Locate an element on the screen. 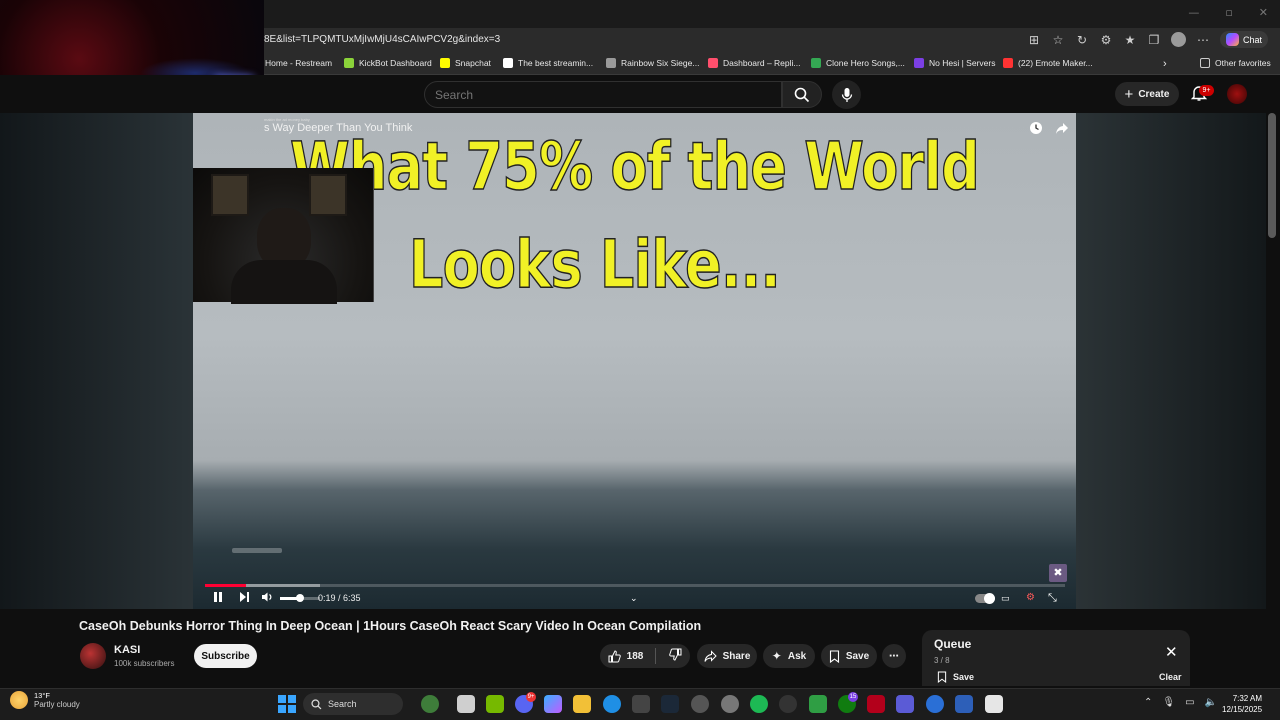 The height and width of the screenshot is (720, 1280). subscribe-button: Subscribe is located at coordinates (225, 656).